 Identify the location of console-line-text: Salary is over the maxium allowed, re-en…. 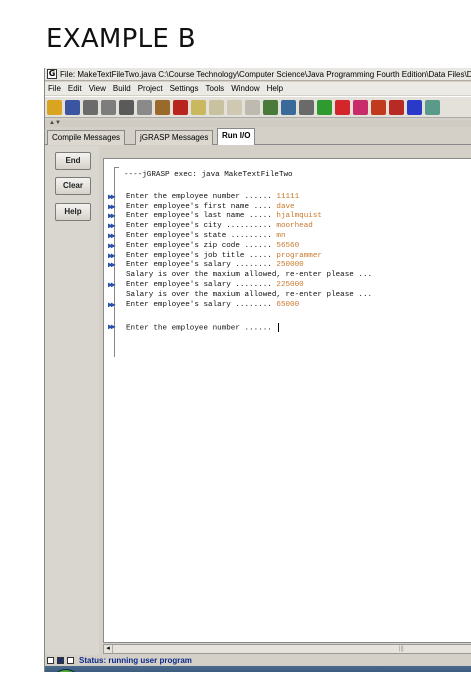
(249, 276).